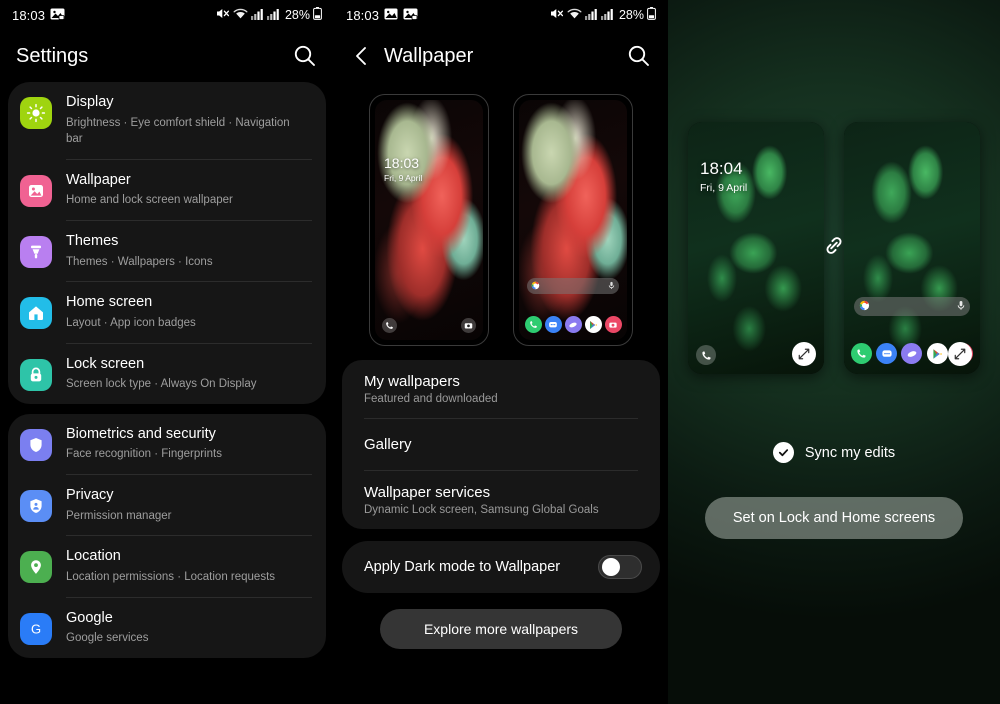  What do you see at coordinates (36, 113) in the screenshot?
I see `brightness-icon` at bounding box center [36, 113].